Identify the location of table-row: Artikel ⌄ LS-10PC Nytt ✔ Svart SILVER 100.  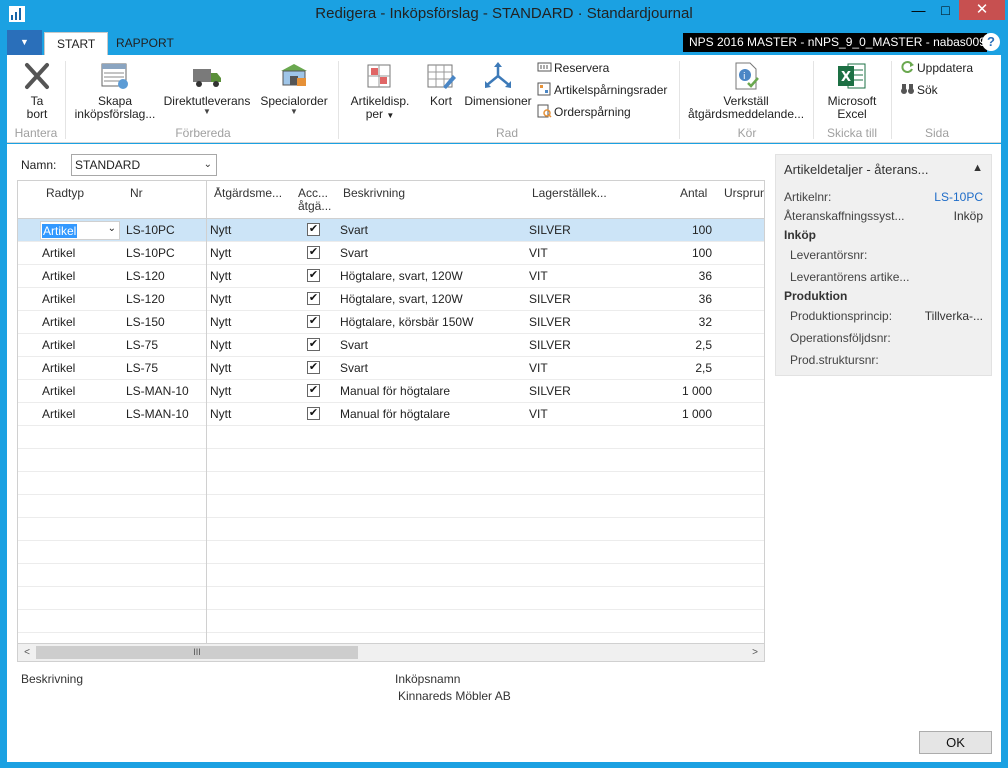
(391, 230).